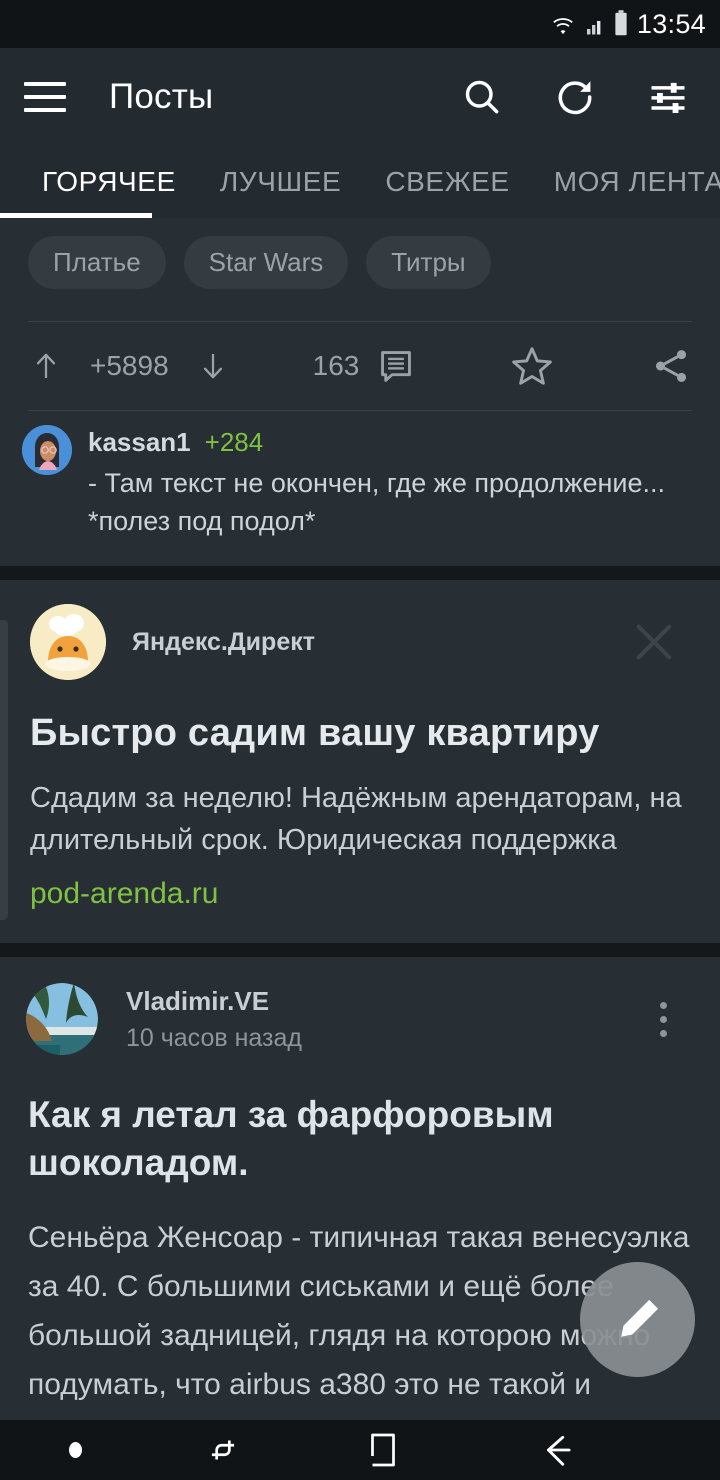  What do you see at coordinates (557, 1450) in the screenshot?
I see `nav-back-icon` at bounding box center [557, 1450].